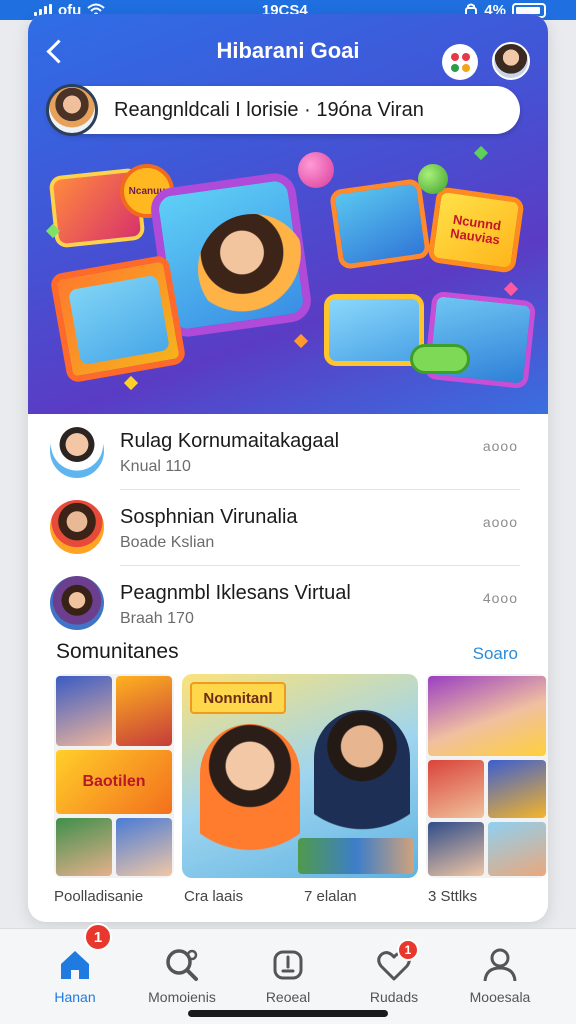 The height and width of the screenshot is (1024, 576). Describe the element at coordinates (119, 320) in the screenshot. I see `scene-tile-left-bottom-inner` at that location.